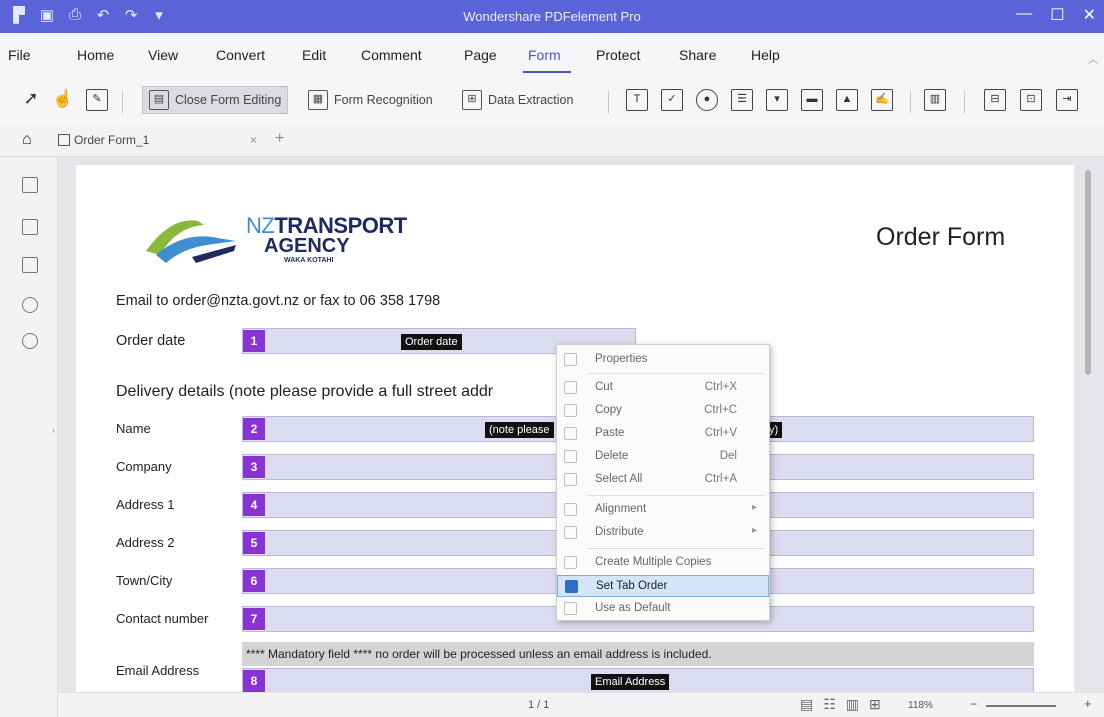  Describe the element at coordinates (765, 55) in the screenshot. I see `menu-help: Help` at that location.